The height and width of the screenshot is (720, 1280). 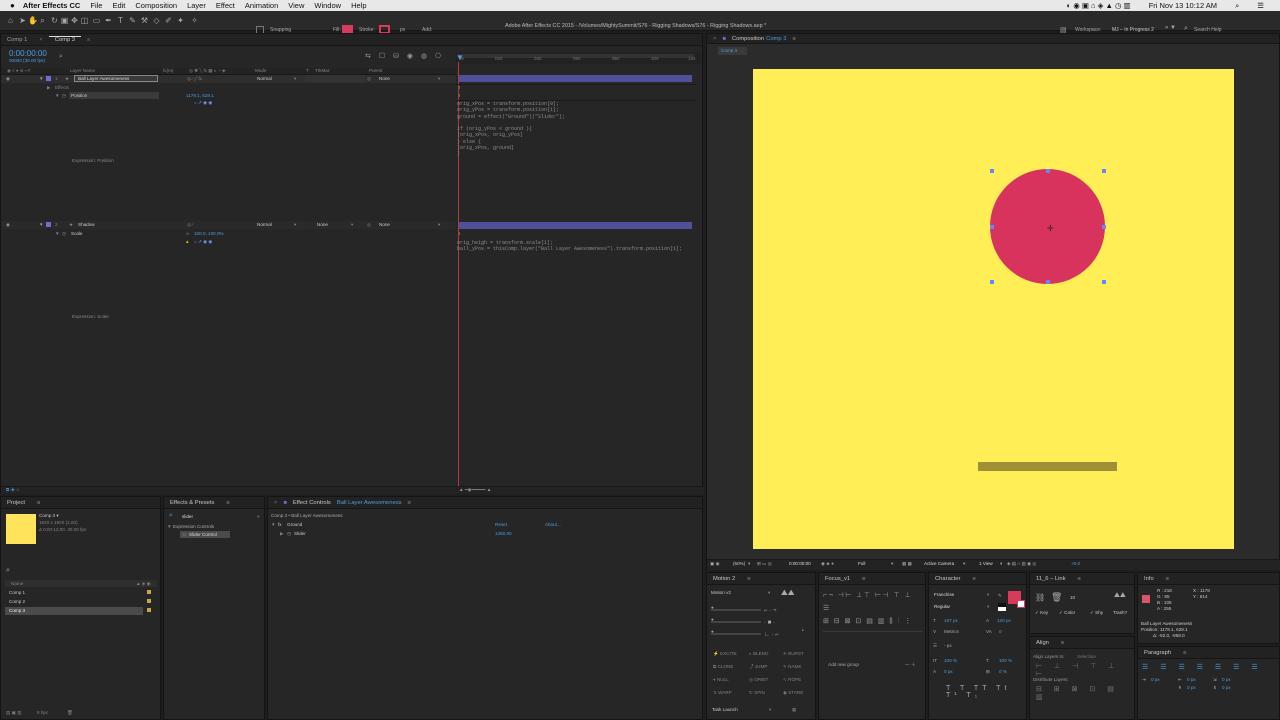 What do you see at coordinates (803, 630) in the screenshot?
I see `anchor-arrow-icon: ⇣` at bounding box center [803, 630].